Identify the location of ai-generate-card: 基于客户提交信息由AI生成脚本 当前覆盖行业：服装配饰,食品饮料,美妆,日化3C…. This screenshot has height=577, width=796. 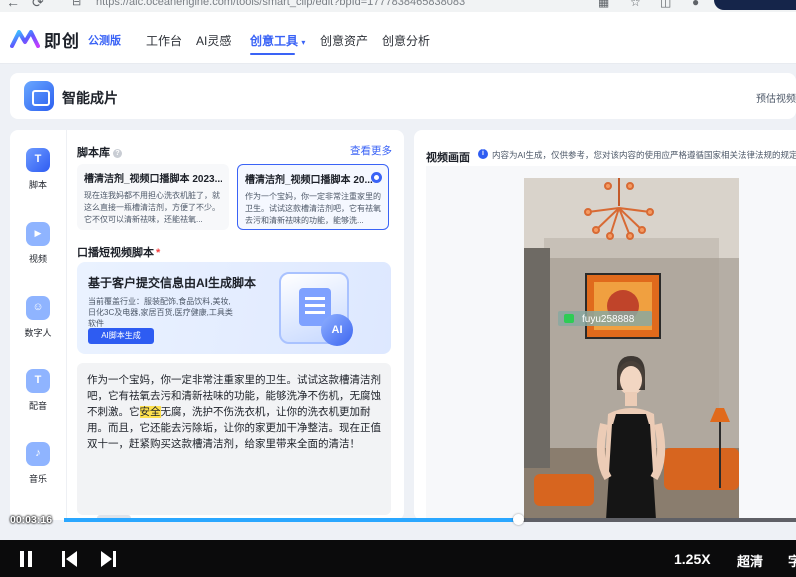
(234, 308).